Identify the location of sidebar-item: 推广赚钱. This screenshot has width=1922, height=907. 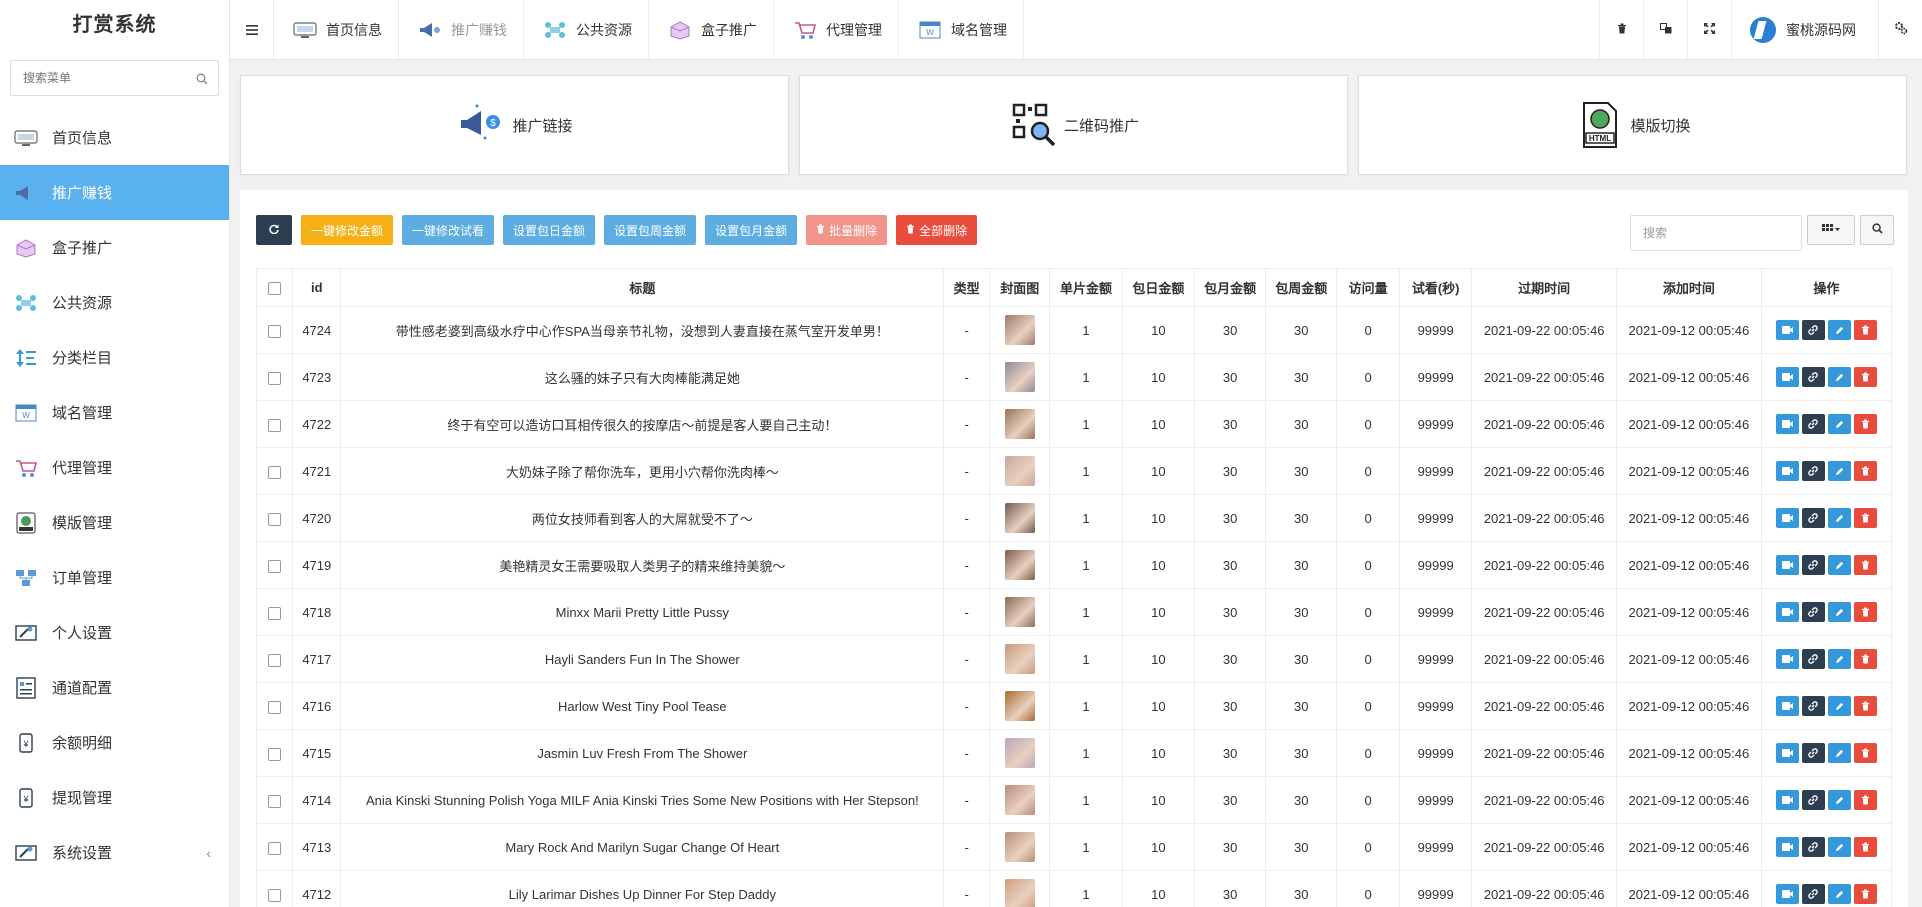
(114, 192).